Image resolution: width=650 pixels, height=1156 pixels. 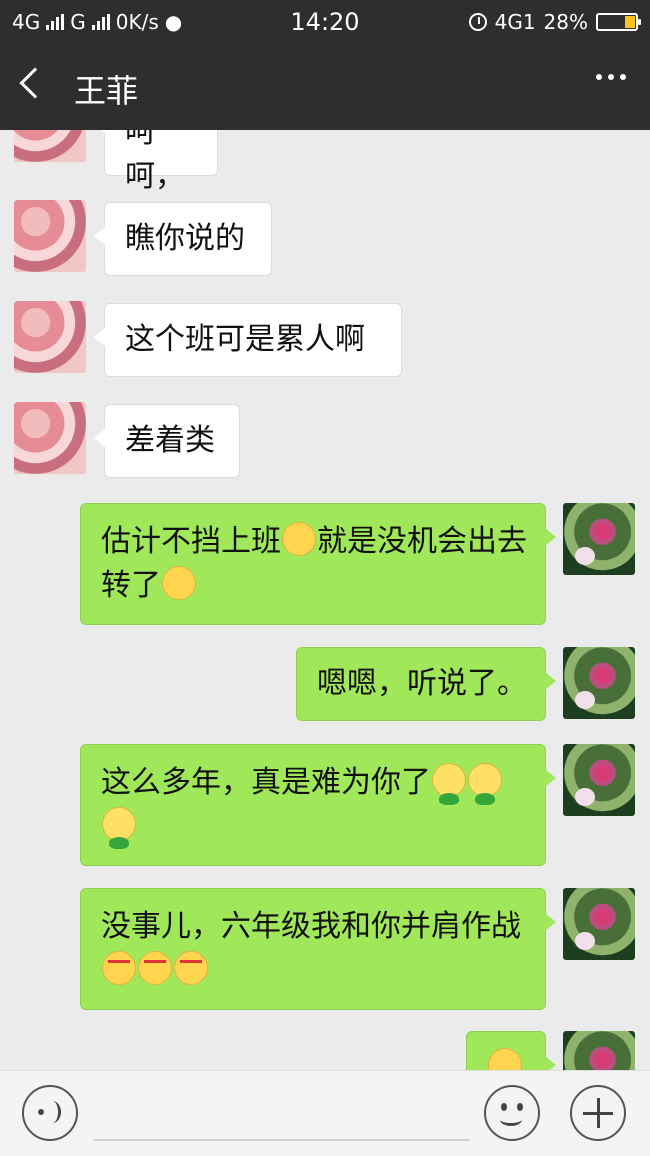 What do you see at coordinates (515, 22) in the screenshot?
I see `network-label-right: 4G1` at bounding box center [515, 22].